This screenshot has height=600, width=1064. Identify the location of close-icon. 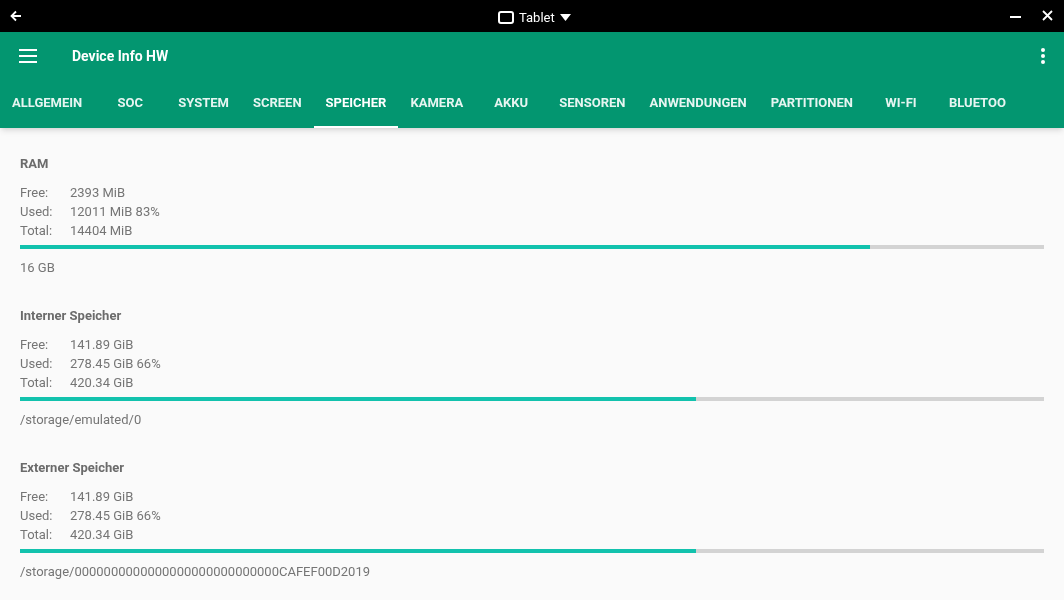
(1047, 15).